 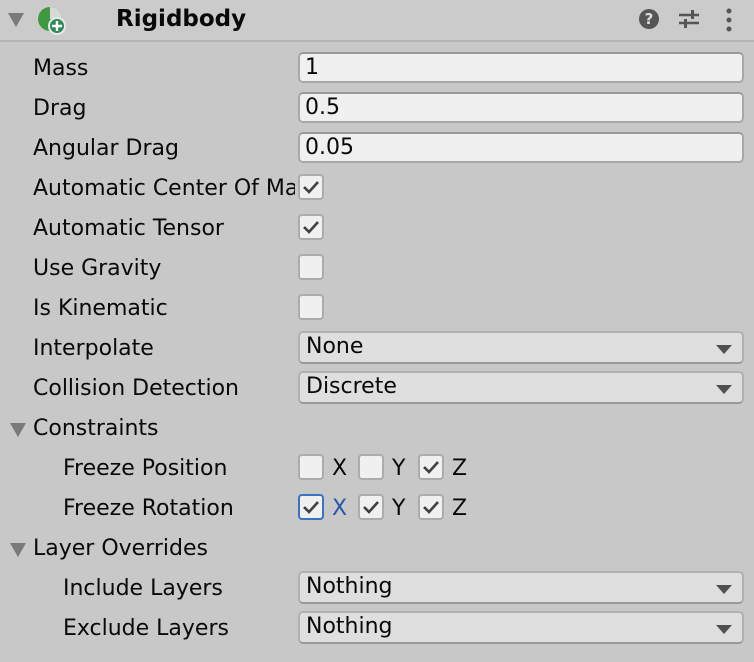 What do you see at coordinates (521, 627) in the screenshot?
I see `exclude-layers-dropdown: Nothing` at bounding box center [521, 627].